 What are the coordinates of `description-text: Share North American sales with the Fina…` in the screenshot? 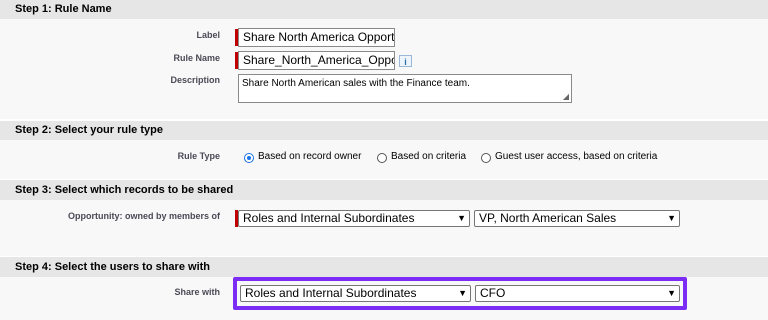 It's located at (356, 83).